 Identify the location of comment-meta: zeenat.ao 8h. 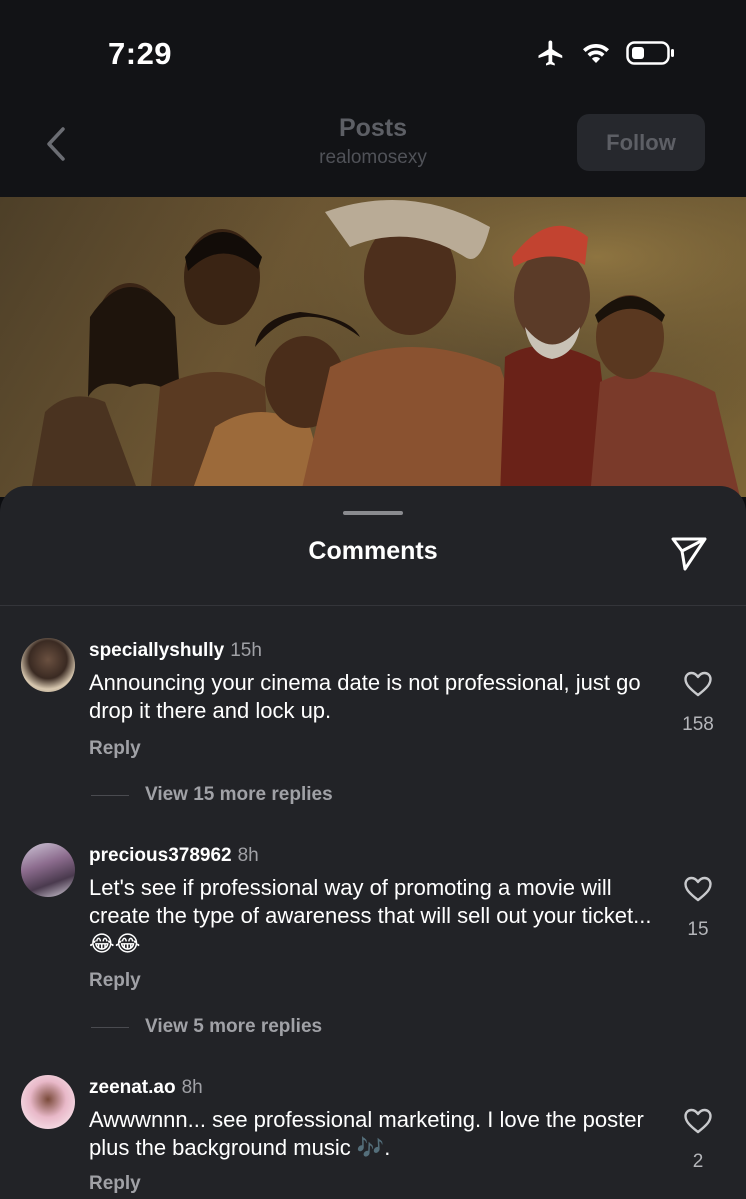
(146, 1088).